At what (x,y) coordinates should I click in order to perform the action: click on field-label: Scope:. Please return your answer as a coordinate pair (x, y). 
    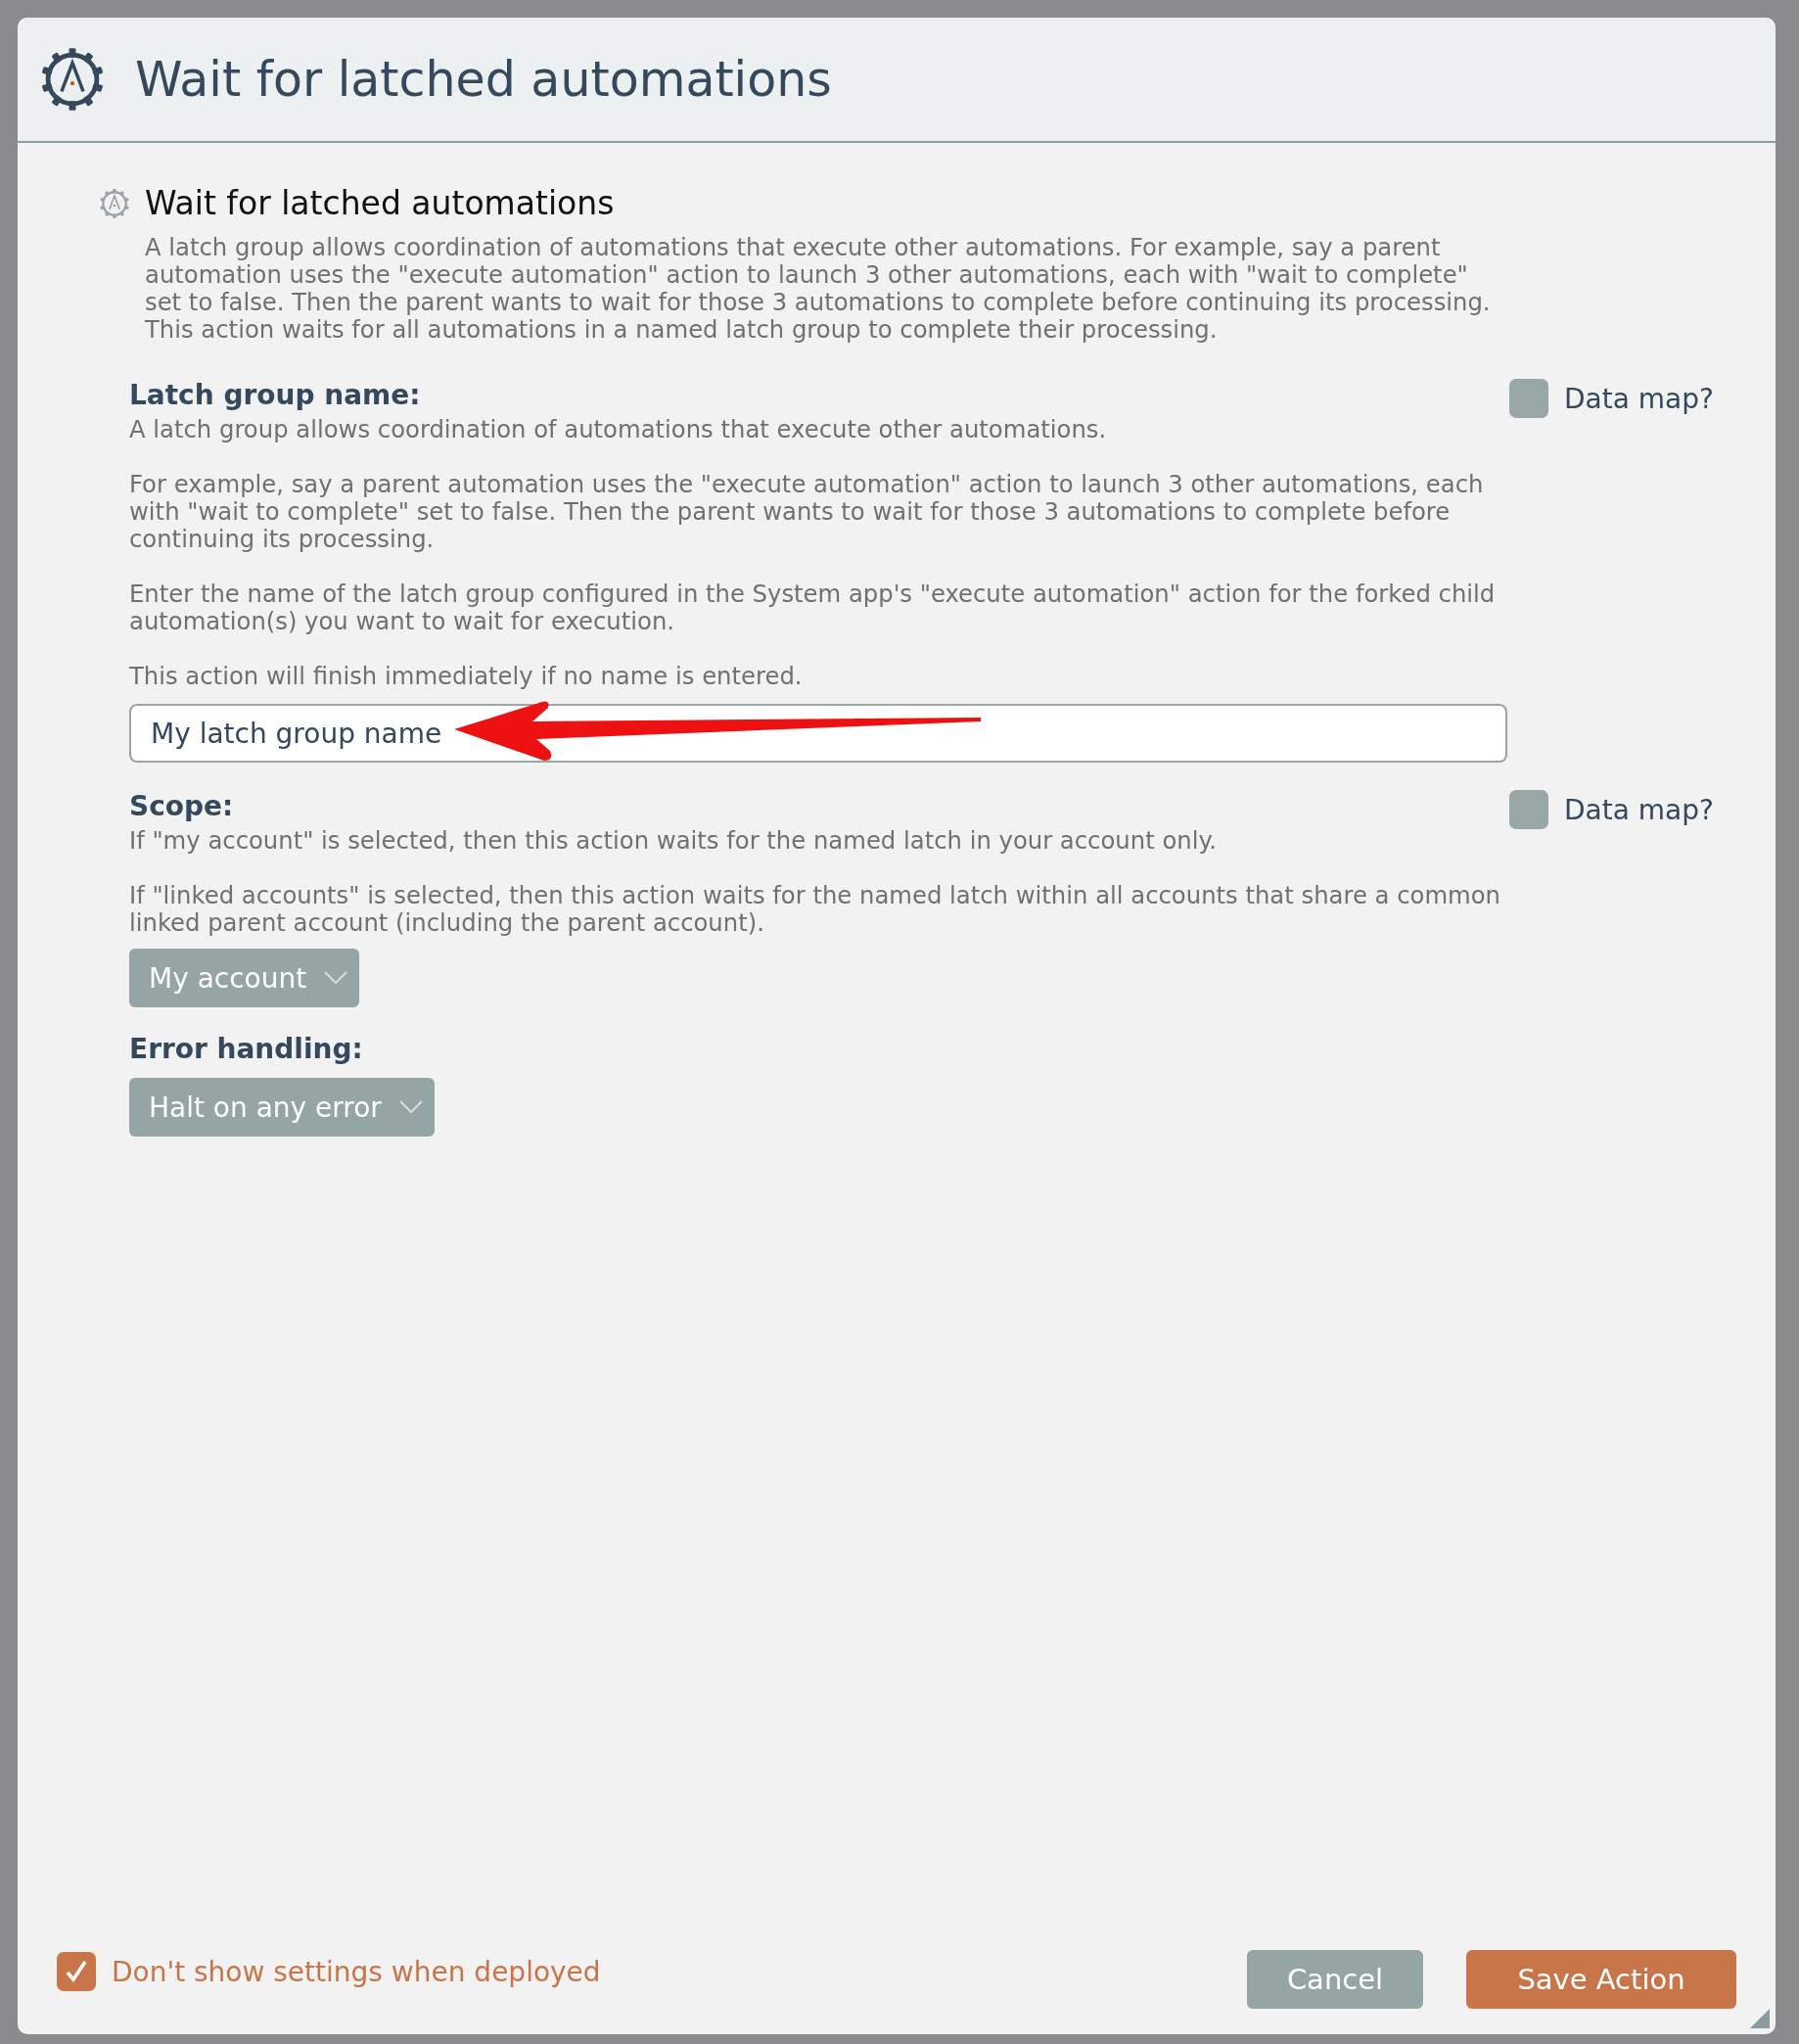
    Looking at the image, I should click on (182, 807).